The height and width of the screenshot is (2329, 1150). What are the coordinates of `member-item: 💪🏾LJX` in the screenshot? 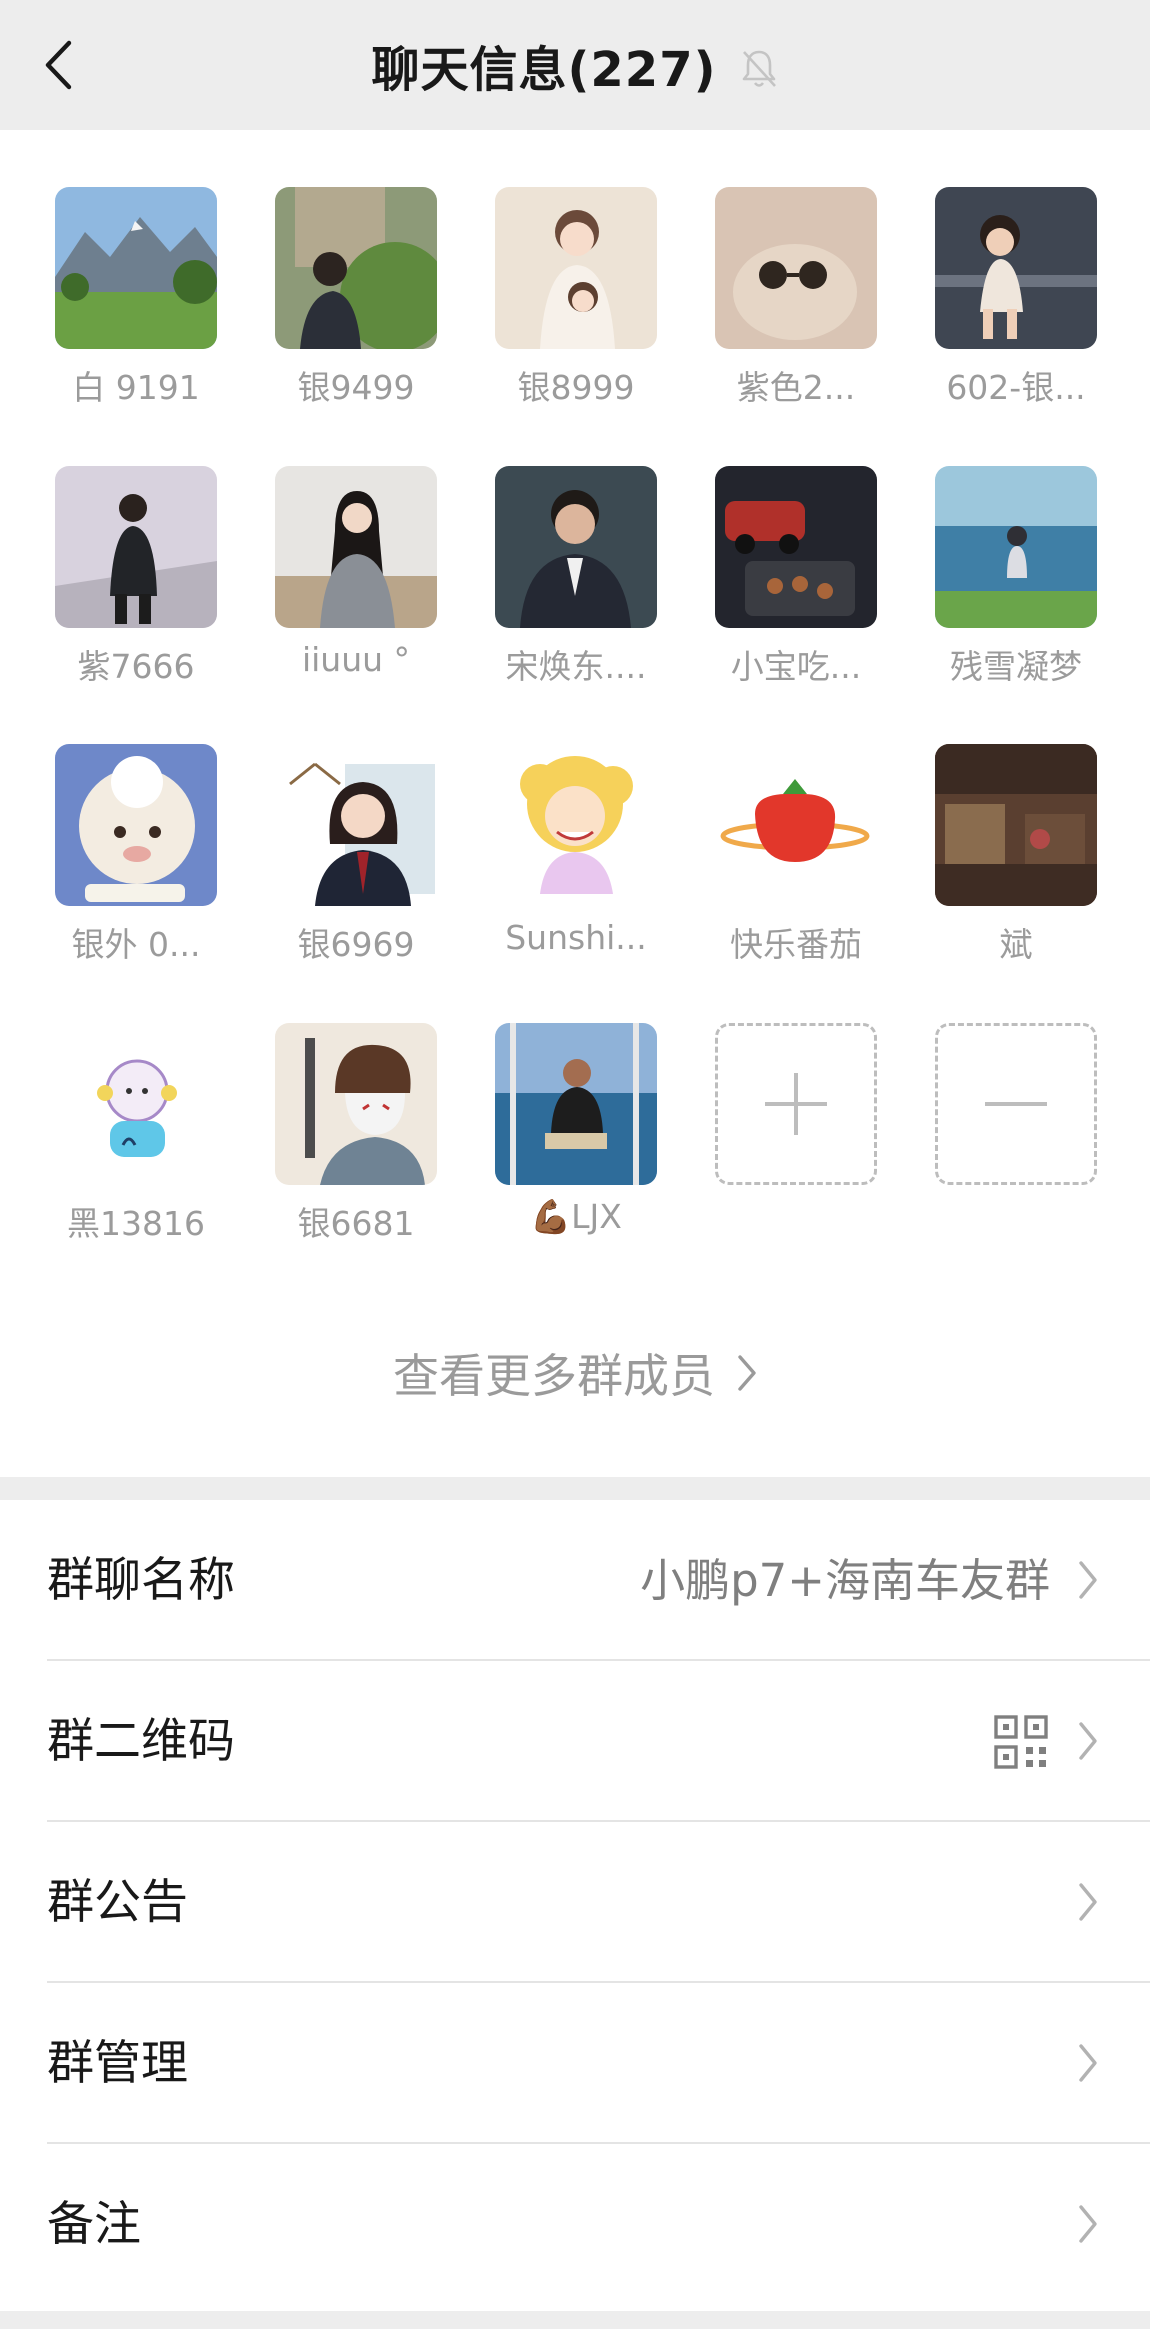 It's located at (570, 1148).